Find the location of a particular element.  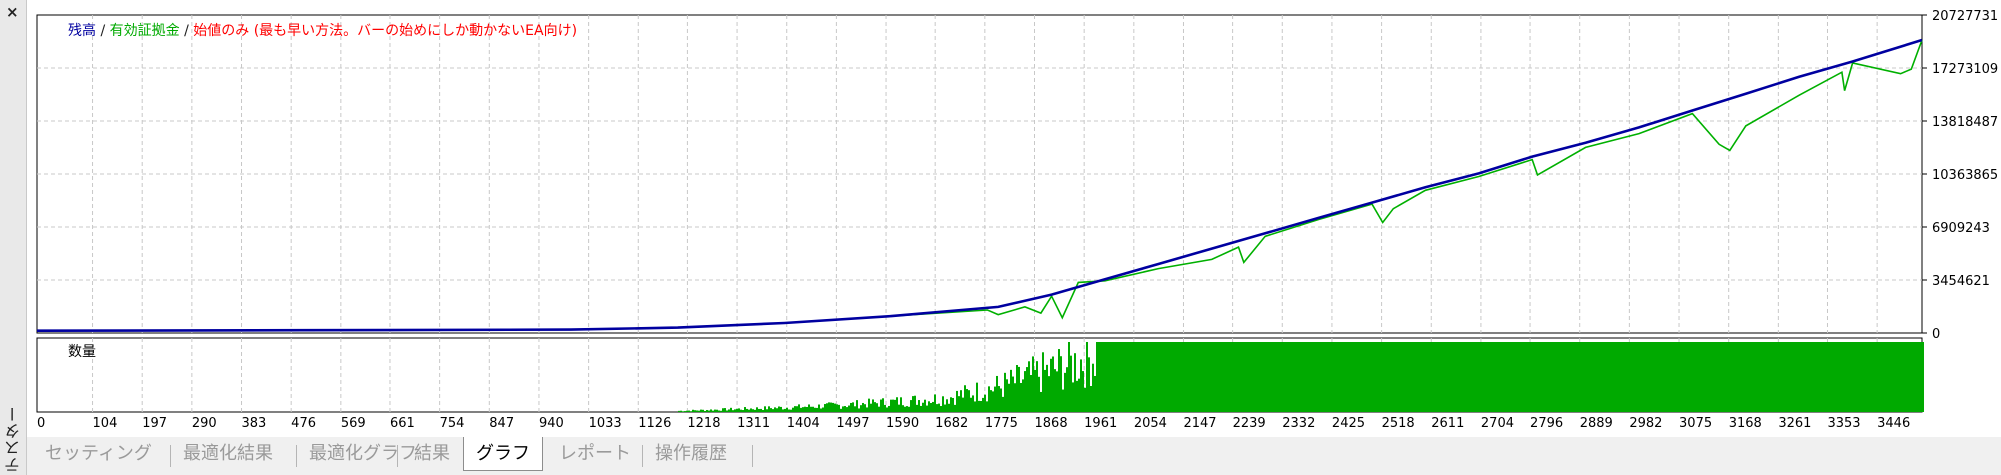

tab-optimization-results: 最適化結果 is located at coordinates (228, 454).